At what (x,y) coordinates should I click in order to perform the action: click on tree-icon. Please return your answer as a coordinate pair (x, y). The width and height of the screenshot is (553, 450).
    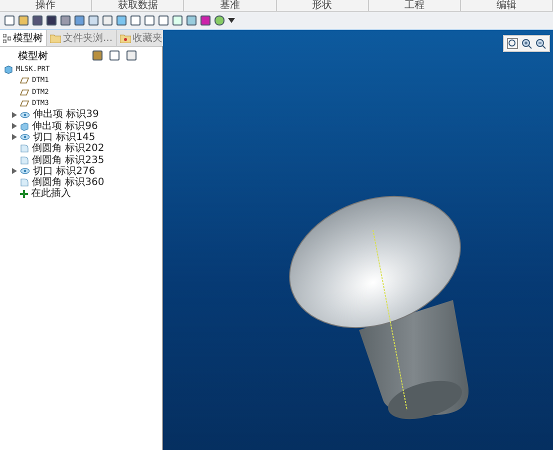
    Looking at the image, I should click on (7, 38).